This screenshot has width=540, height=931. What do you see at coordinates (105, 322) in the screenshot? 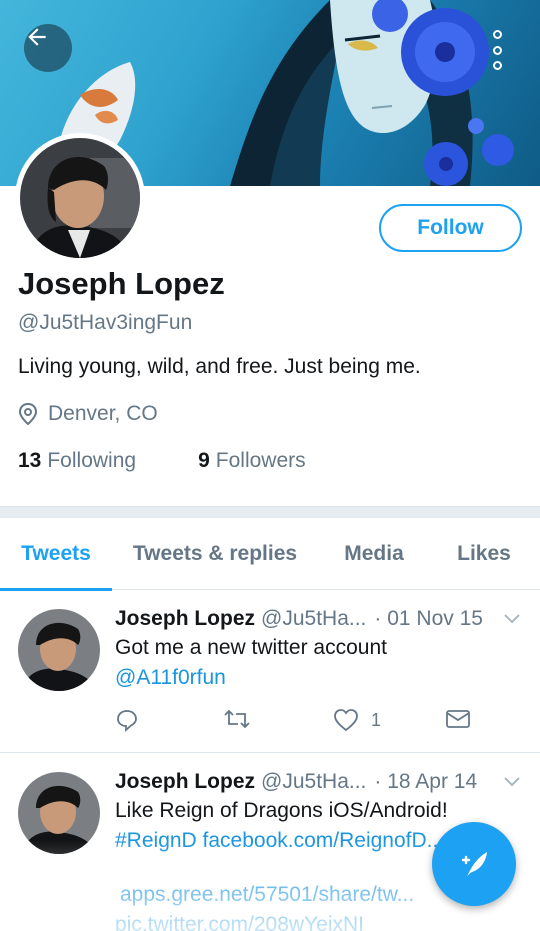
I see `profile-handle: @Ju5tHav3ingFun` at bounding box center [105, 322].